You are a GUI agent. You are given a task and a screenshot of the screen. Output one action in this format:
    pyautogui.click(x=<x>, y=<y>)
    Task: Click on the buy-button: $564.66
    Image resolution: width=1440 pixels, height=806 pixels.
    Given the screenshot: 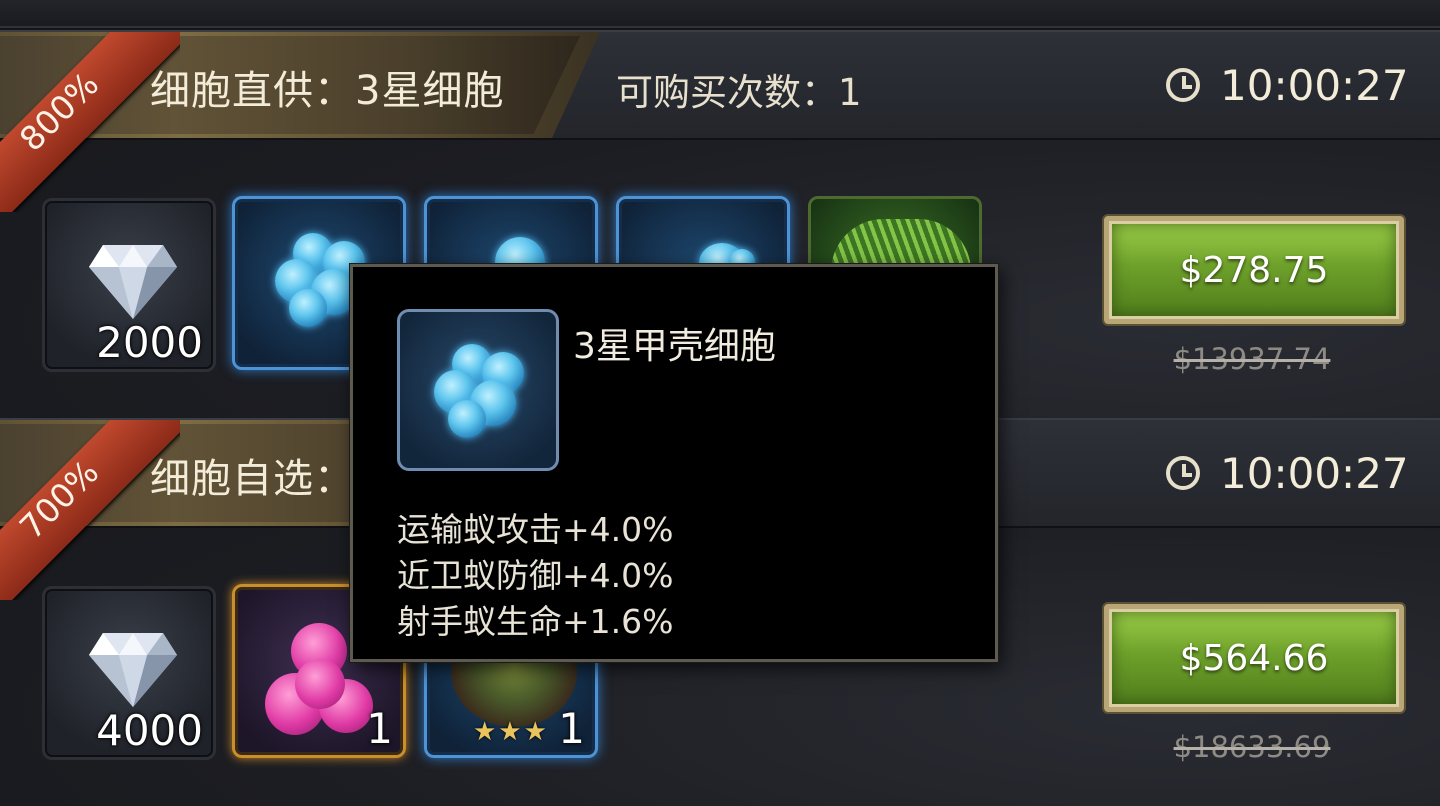 What is the action you would take?
    pyautogui.click(x=1254, y=658)
    